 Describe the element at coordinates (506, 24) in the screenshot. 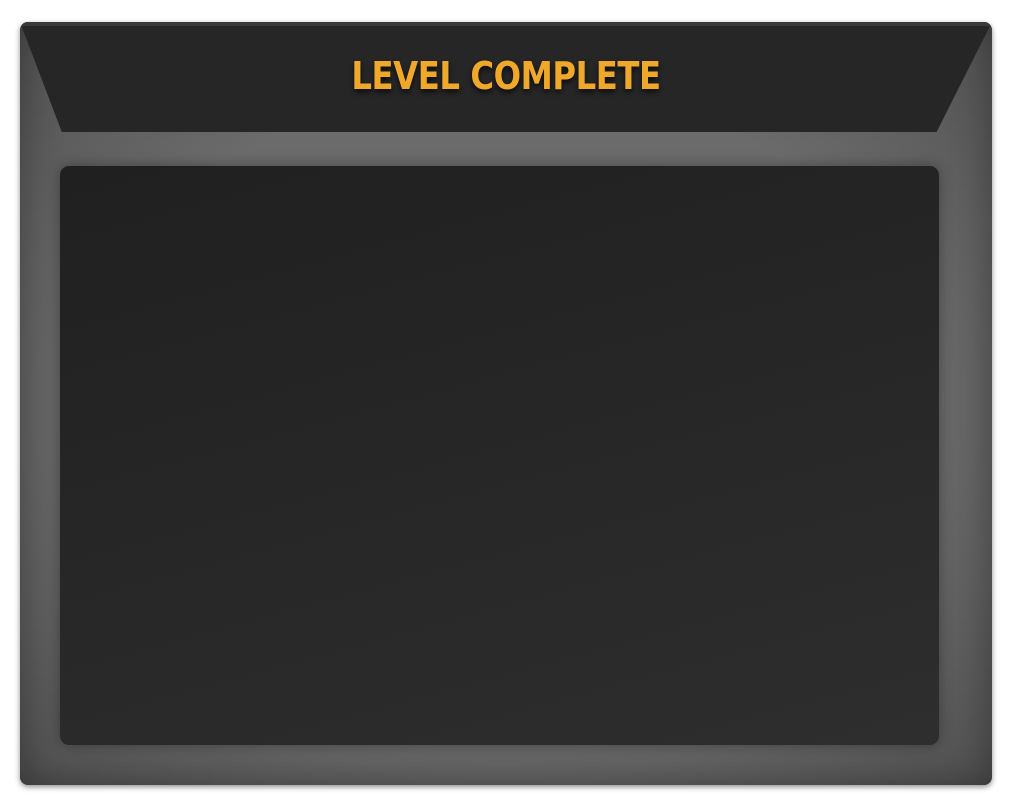

I see `banner-top-edge` at that location.